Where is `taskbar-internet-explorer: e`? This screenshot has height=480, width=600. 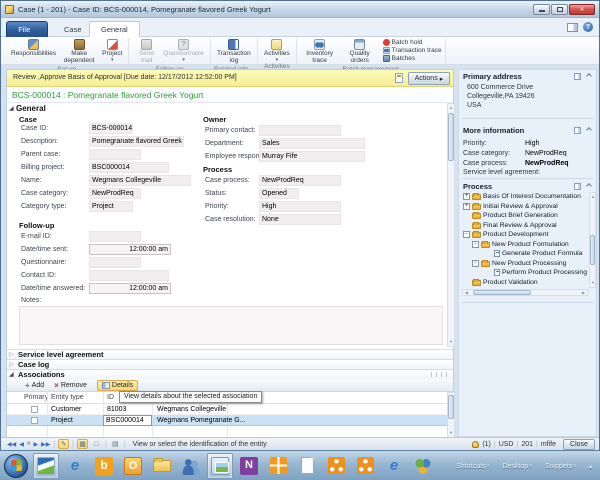 taskbar-internet-explorer: e is located at coordinates (75, 466).